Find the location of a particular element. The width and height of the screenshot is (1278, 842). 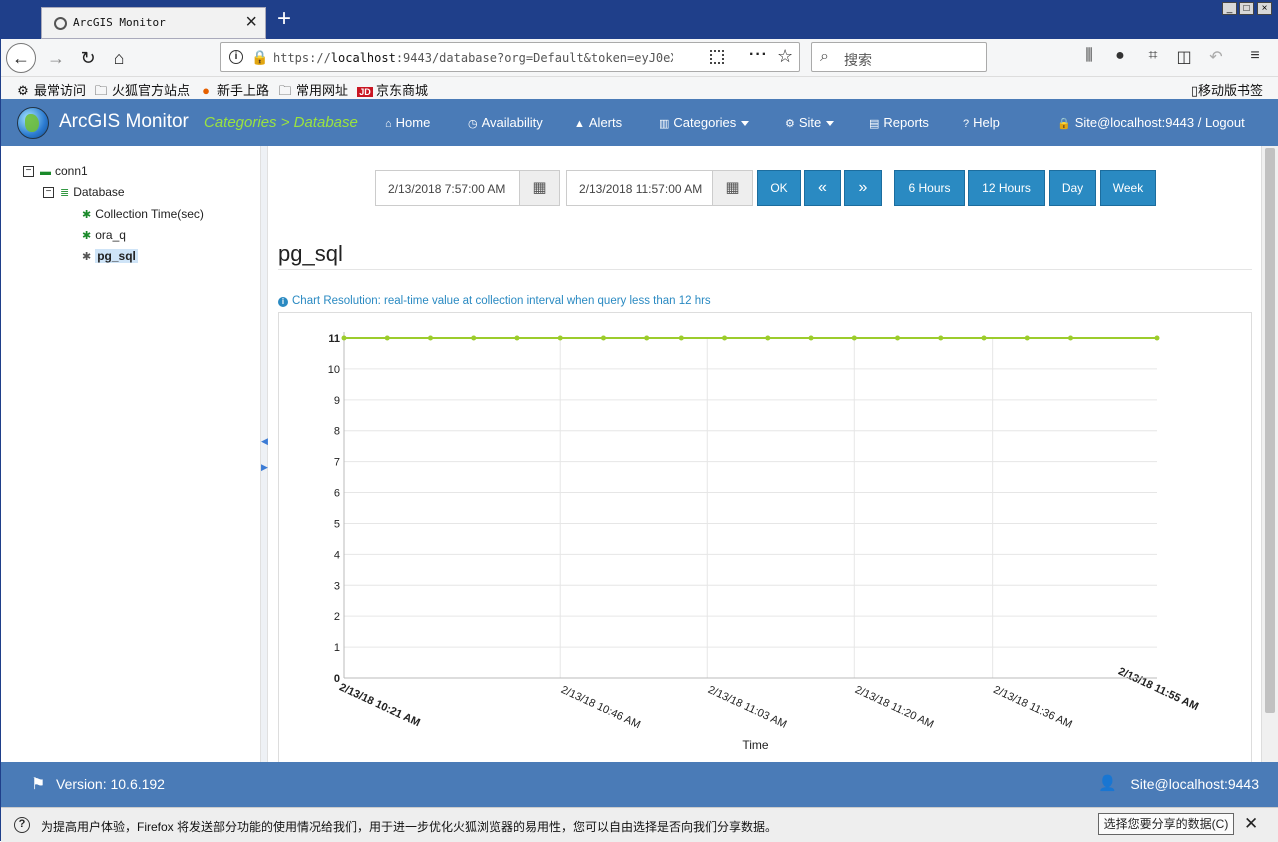

nav-availability: ◷ Availability is located at coordinates (505, 122).